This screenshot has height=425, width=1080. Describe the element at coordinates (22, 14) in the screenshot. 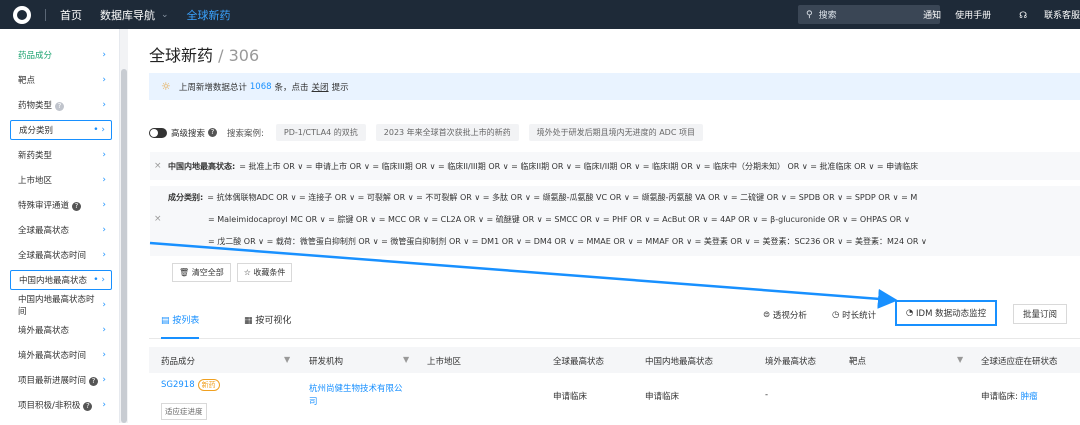

I see `app-logo` at that location.